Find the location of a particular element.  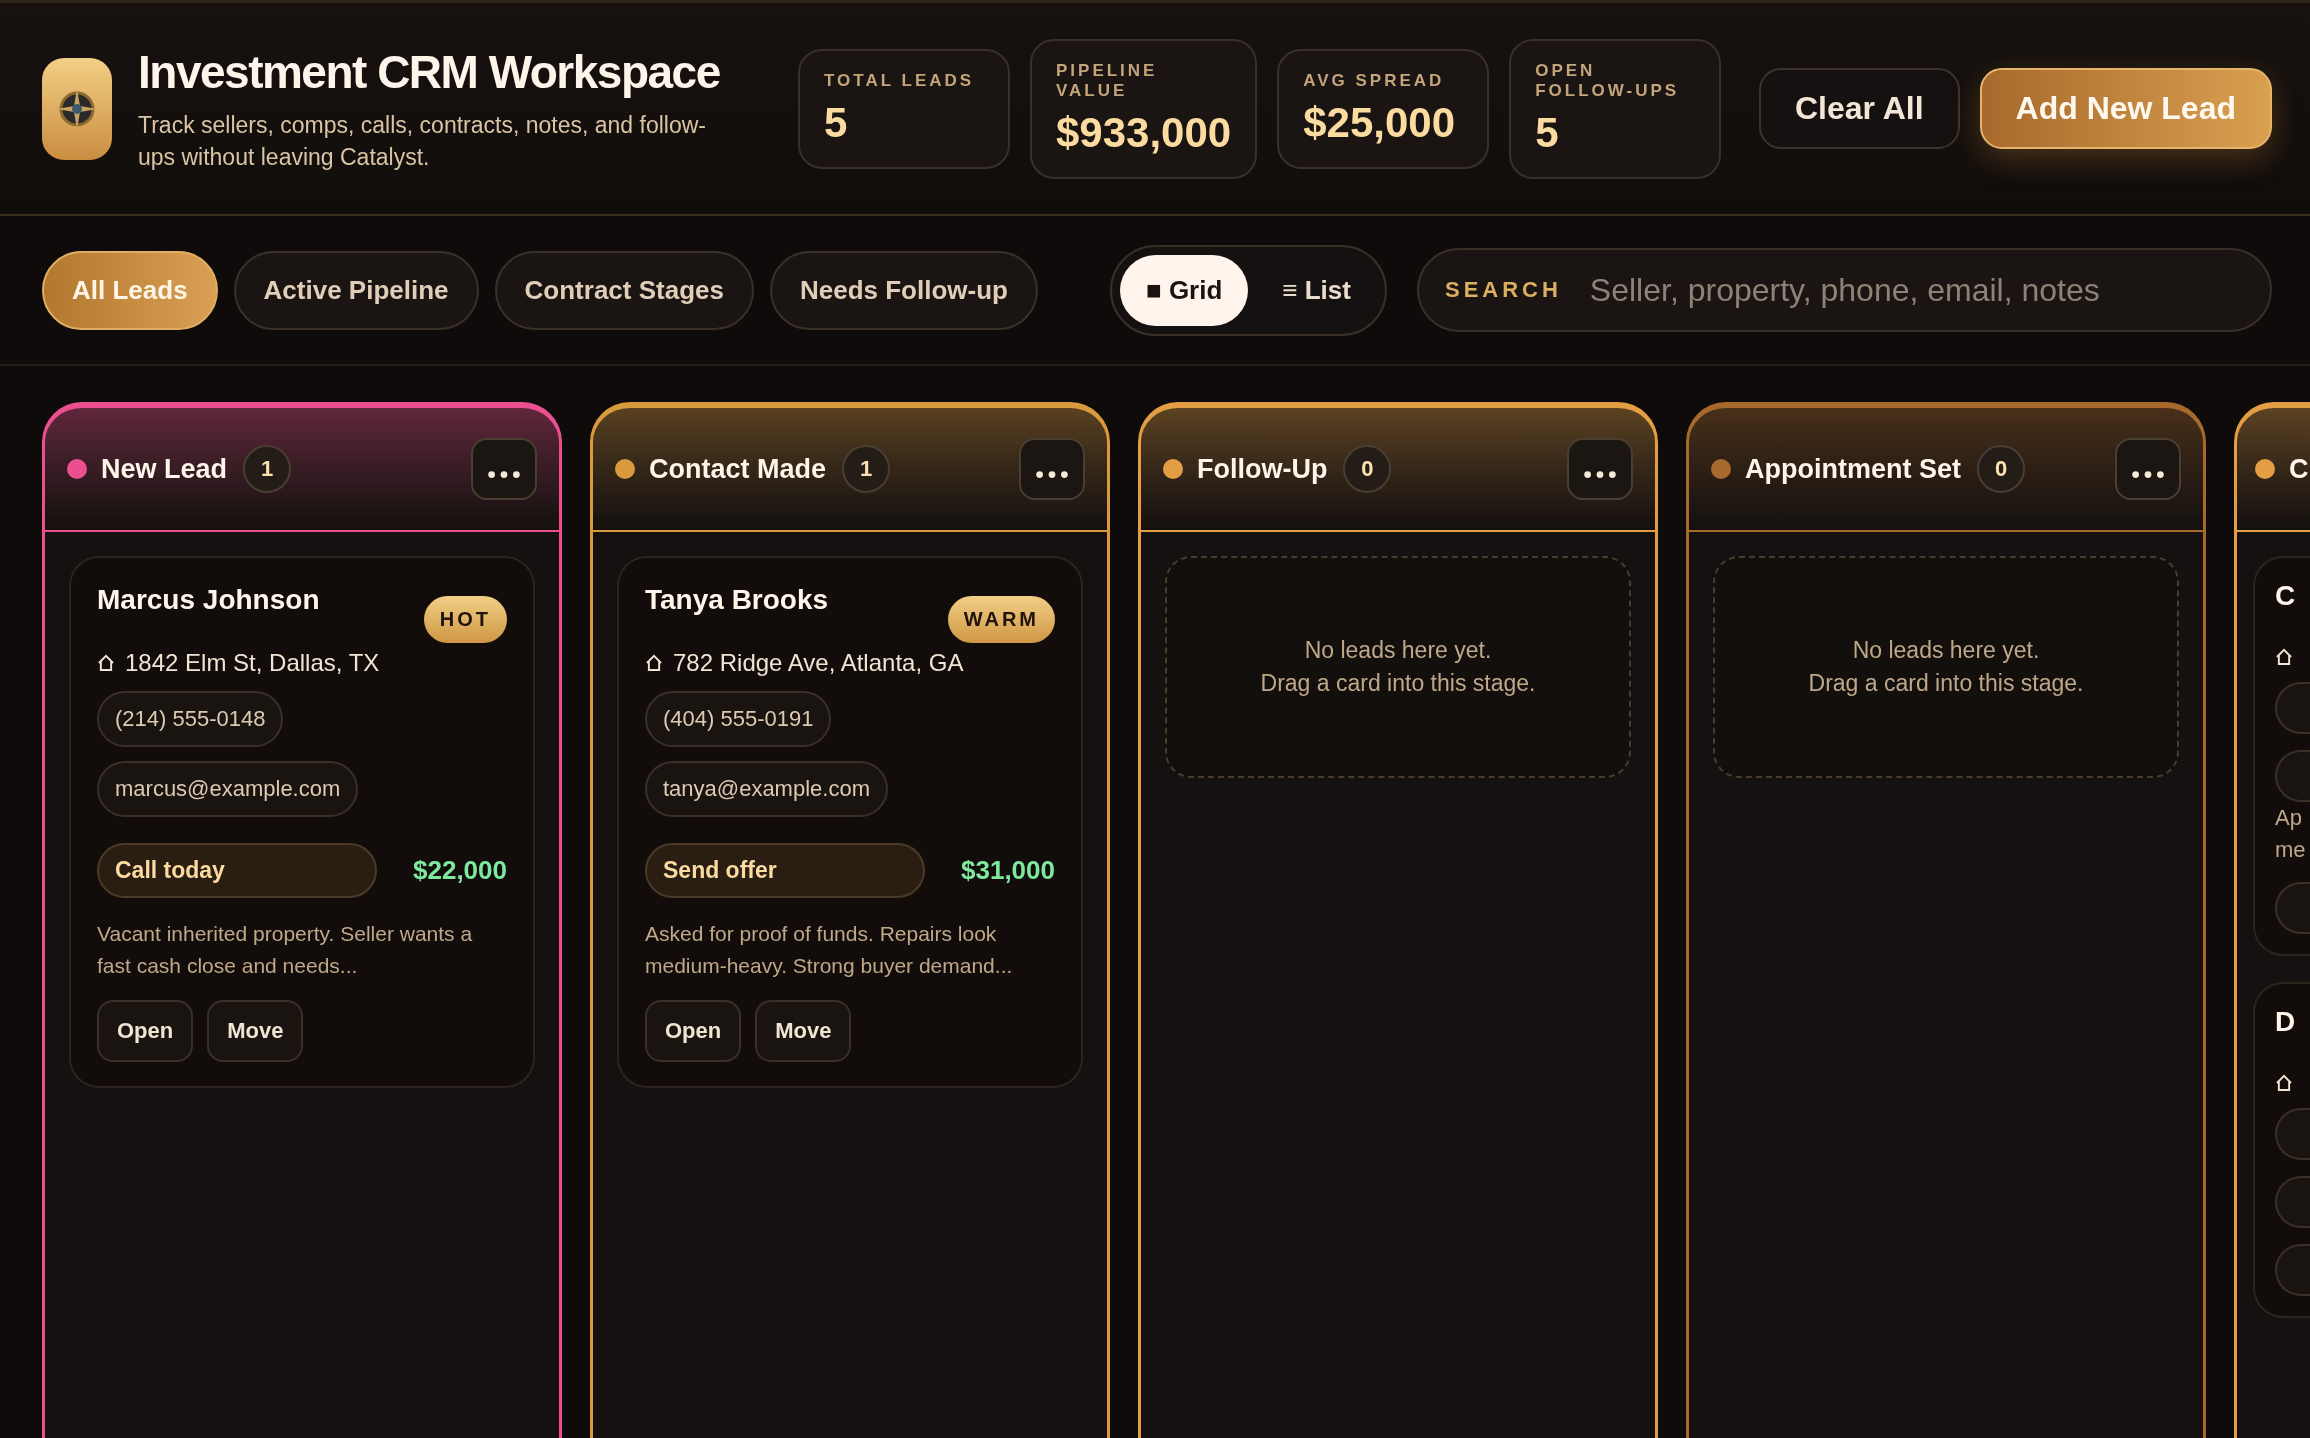

column-title: C is located at coordinates (2299, 469).